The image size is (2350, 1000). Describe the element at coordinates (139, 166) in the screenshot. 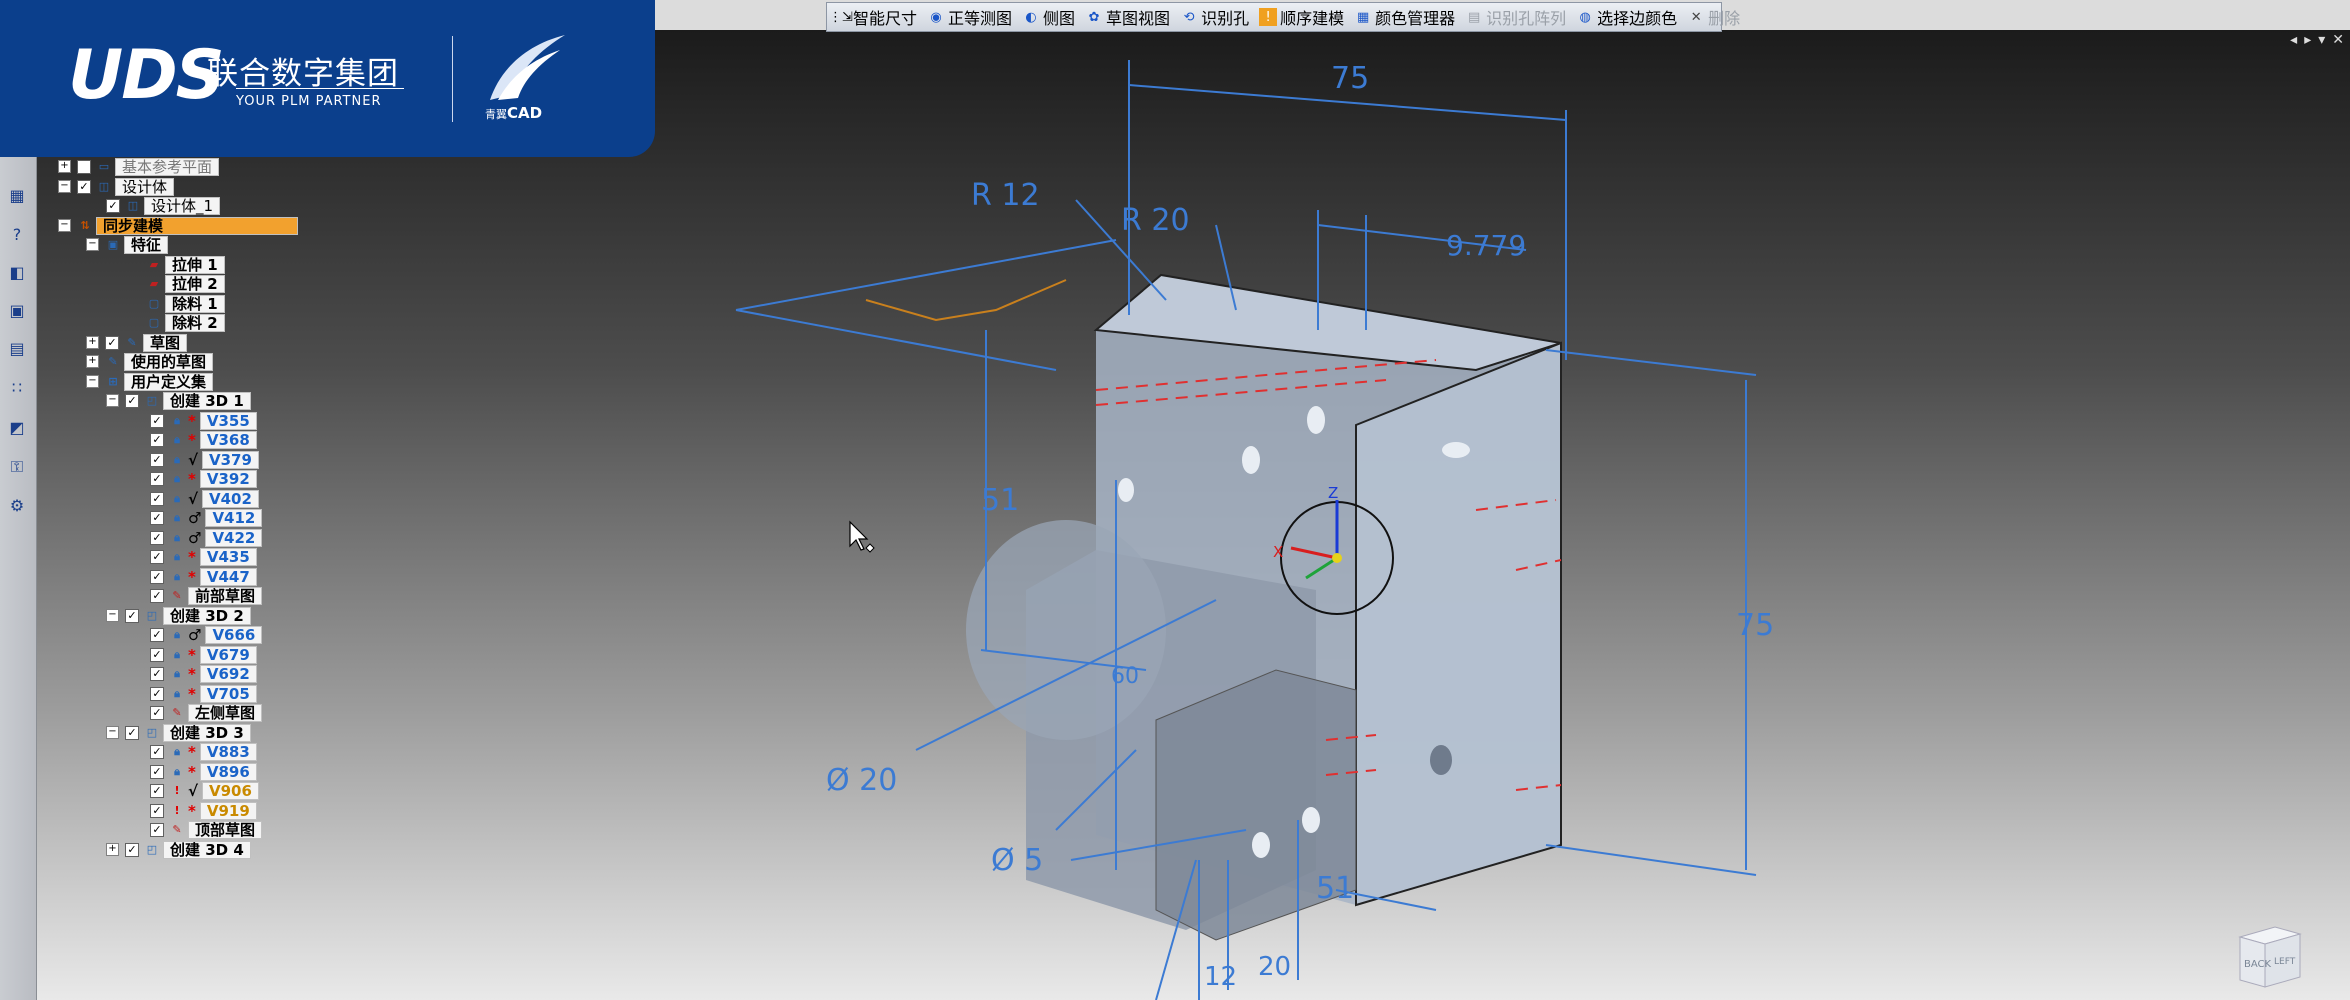

I see `tree-row-base-ref: + ▭ 基本参考平面` at that location.